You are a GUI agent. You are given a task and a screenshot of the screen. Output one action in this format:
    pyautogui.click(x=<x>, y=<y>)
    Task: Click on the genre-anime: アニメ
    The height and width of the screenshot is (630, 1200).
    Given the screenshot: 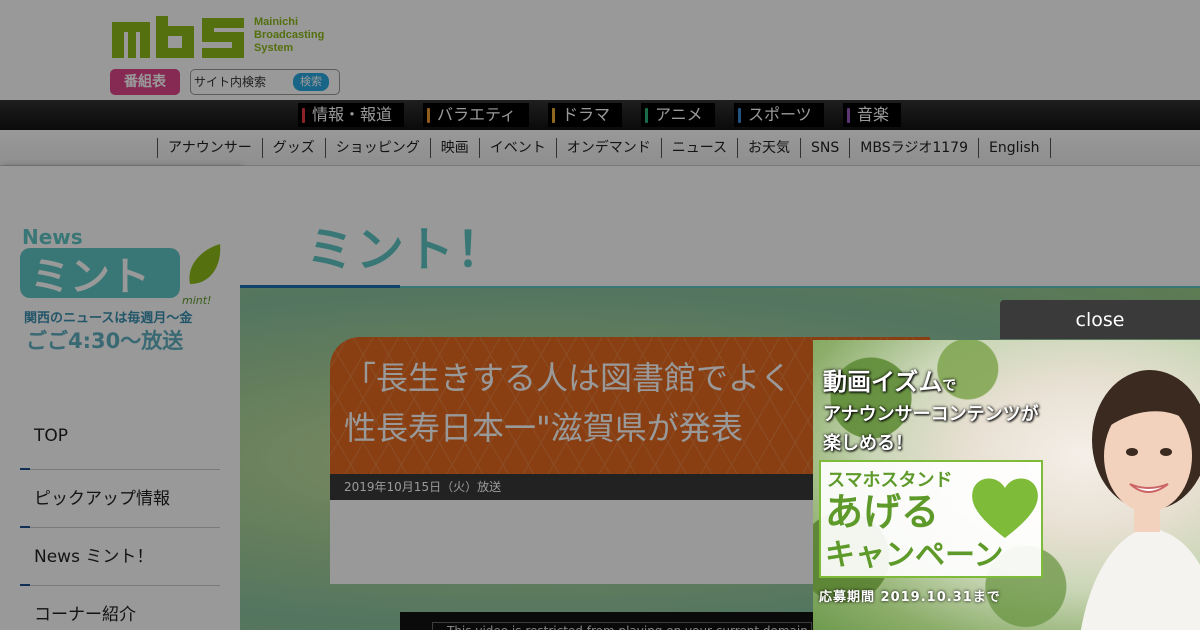 What is the action you would take?
    pyautogui.click(x=678, y=115)
    